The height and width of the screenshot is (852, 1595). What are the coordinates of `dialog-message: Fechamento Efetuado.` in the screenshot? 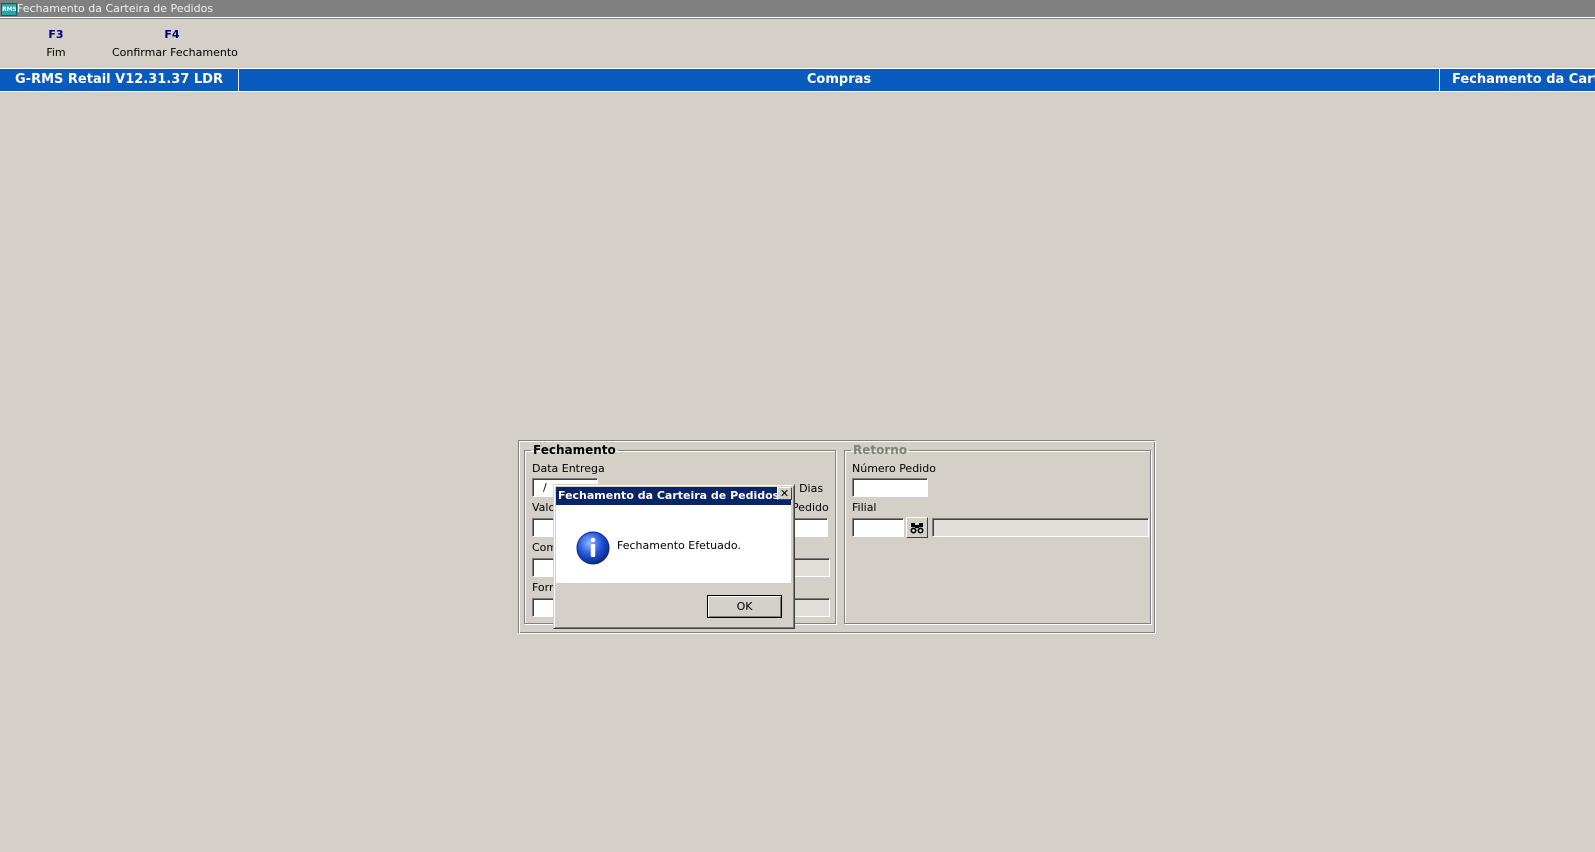 It's located at (679, 545).